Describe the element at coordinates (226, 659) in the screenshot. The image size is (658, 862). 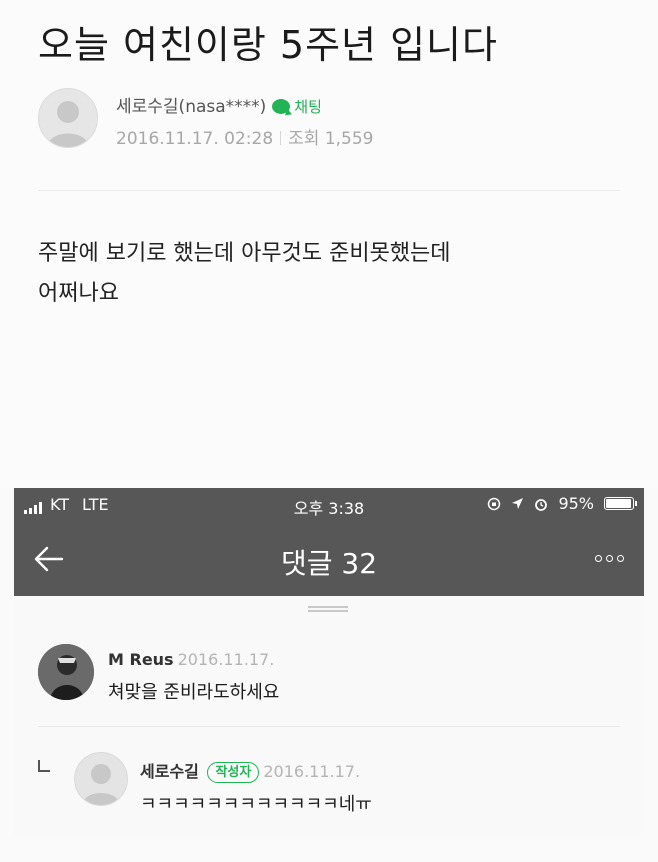
I see `comment-date: 2016.11.17.` at that location.